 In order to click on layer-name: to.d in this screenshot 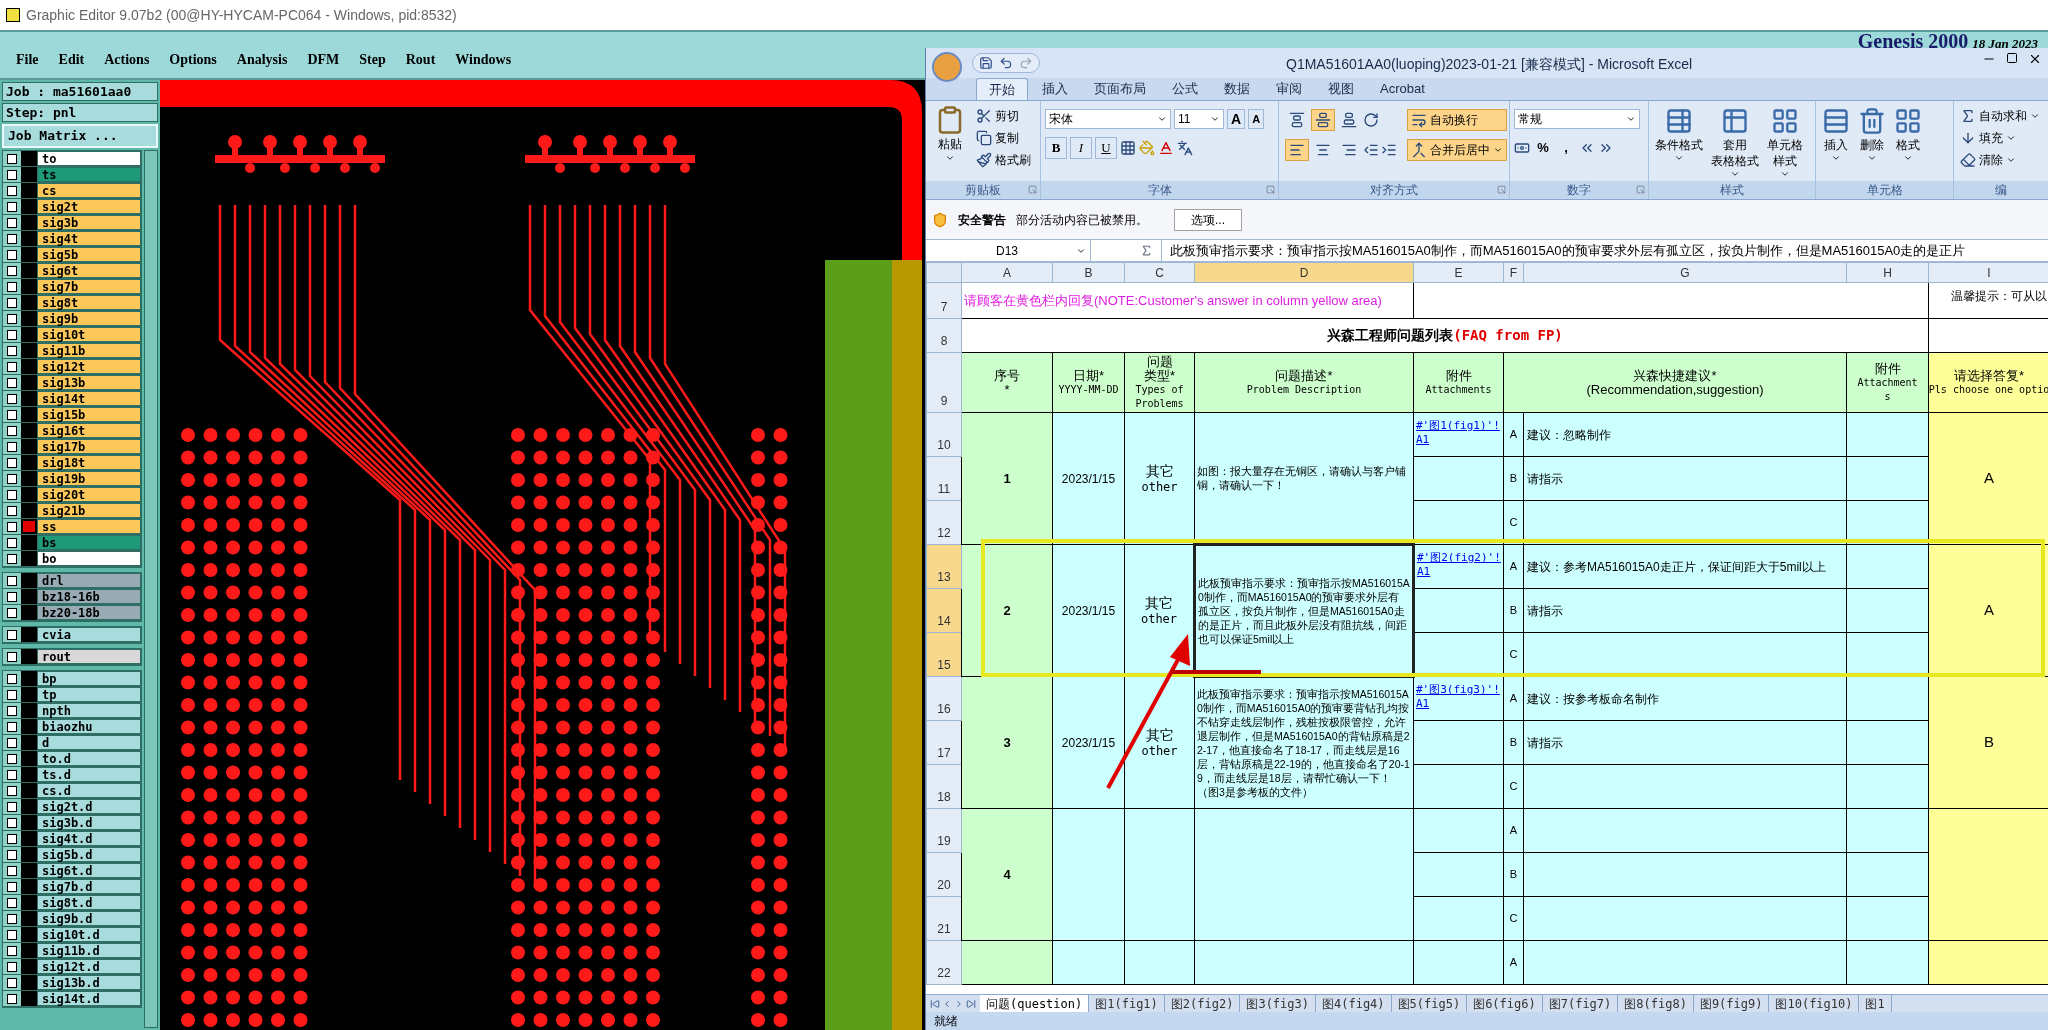, I will do `click(89, 758)`.